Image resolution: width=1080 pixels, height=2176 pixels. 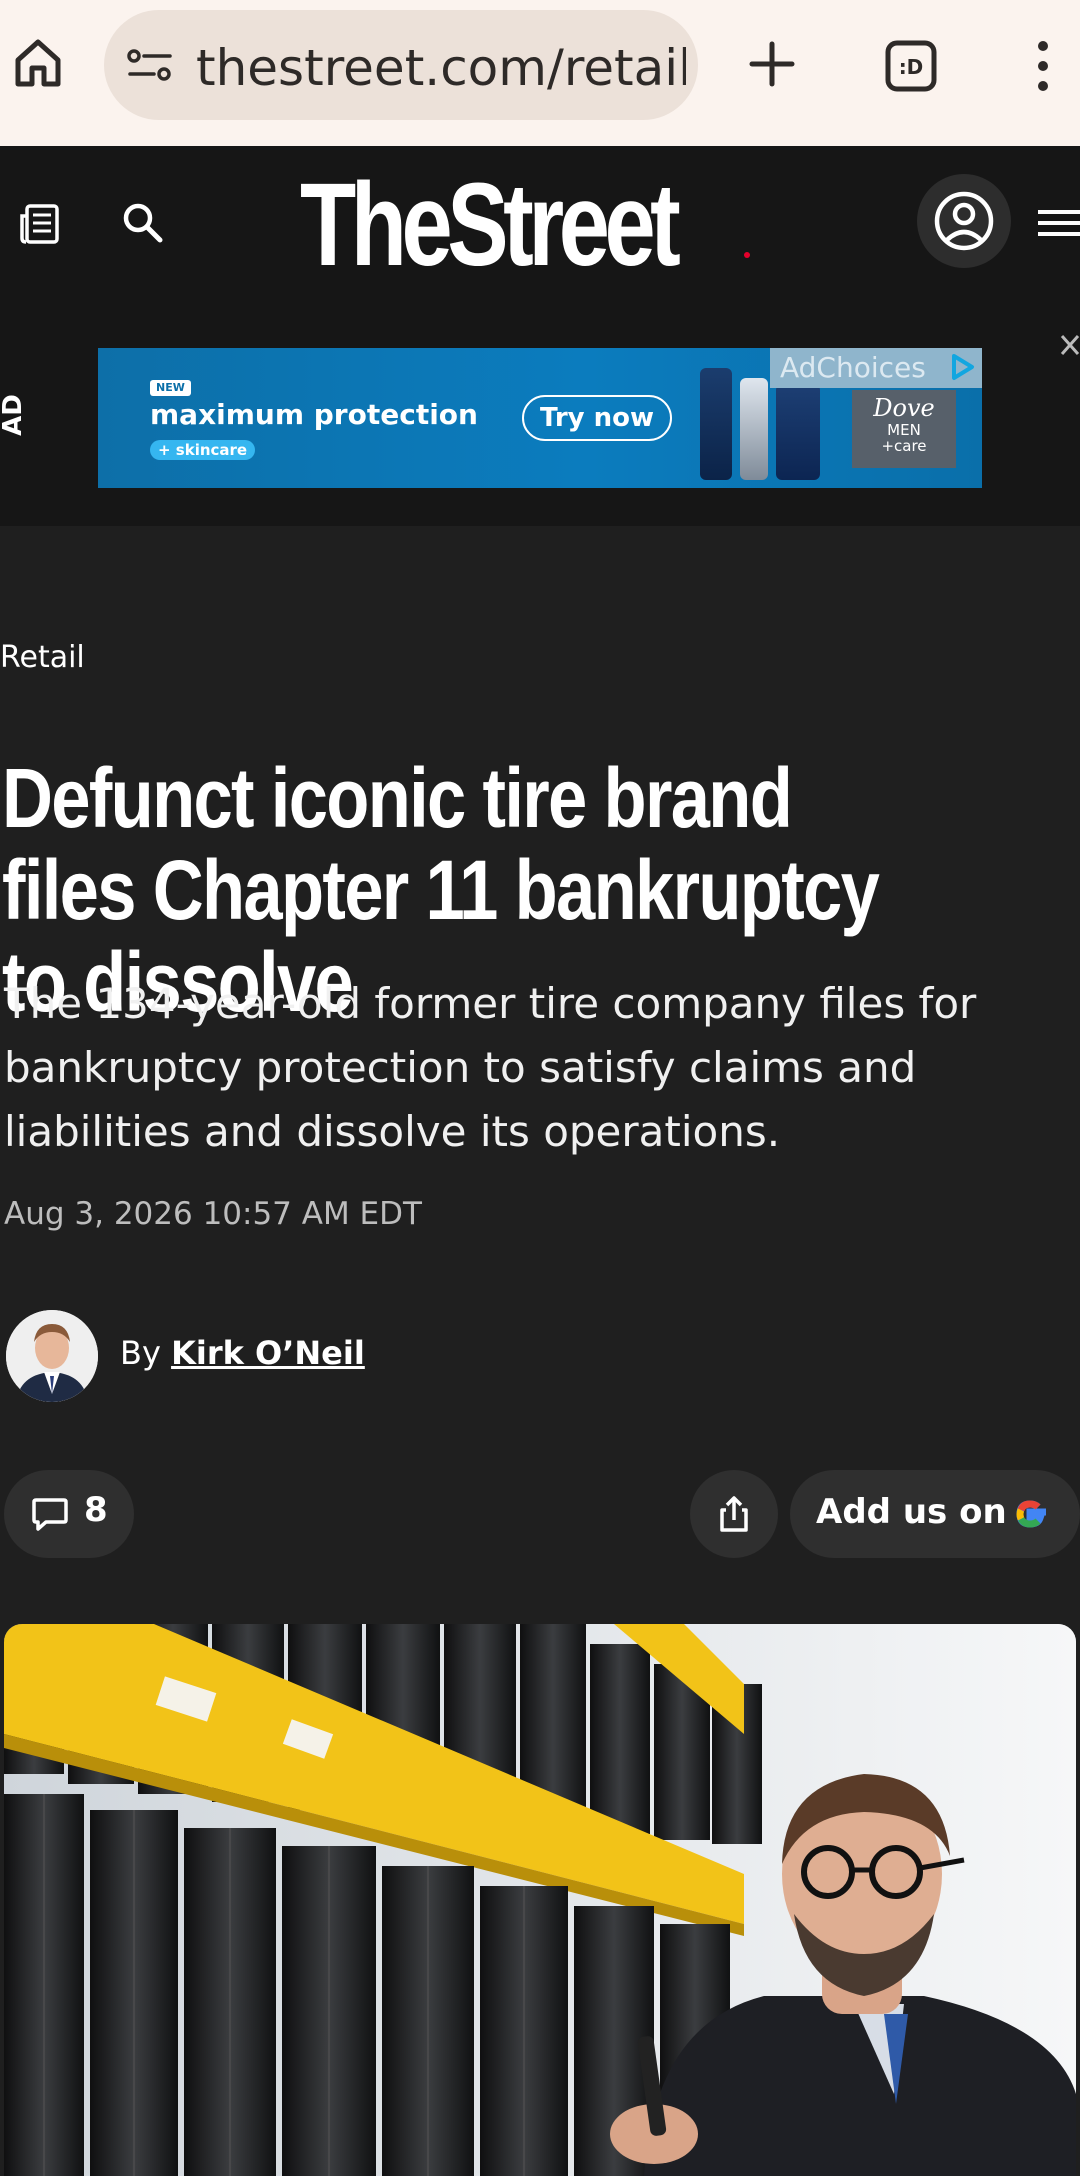 I want to click on account-icon, so click(x=964, y=221).